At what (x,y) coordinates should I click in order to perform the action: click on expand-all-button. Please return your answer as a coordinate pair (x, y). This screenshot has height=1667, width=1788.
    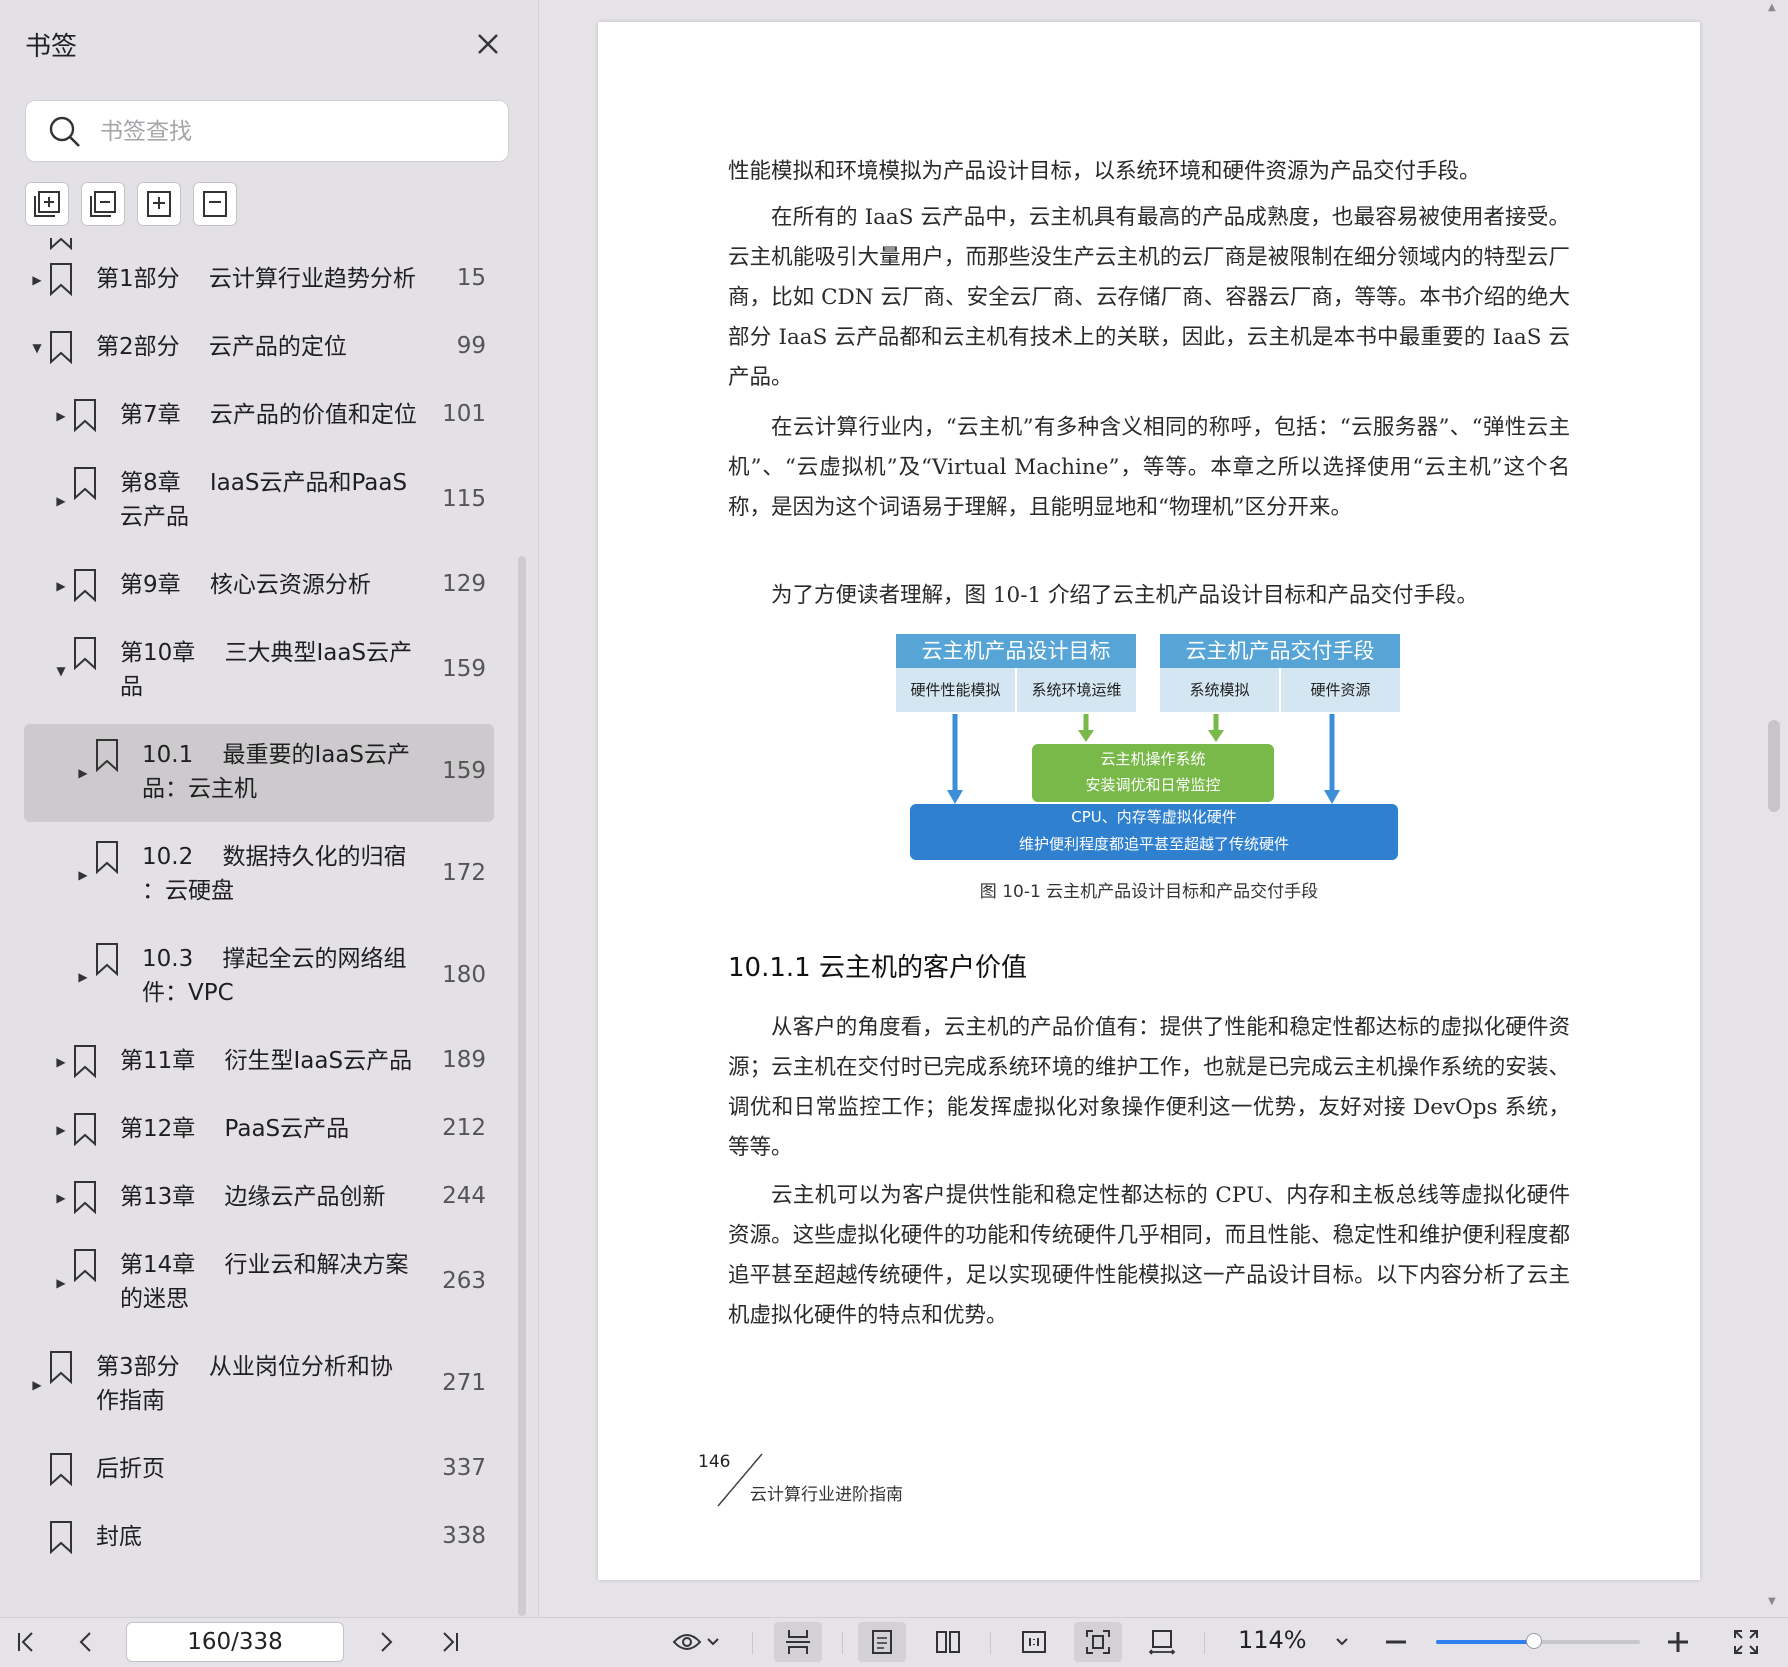
    Looking at the image, I should click on (47, 204).